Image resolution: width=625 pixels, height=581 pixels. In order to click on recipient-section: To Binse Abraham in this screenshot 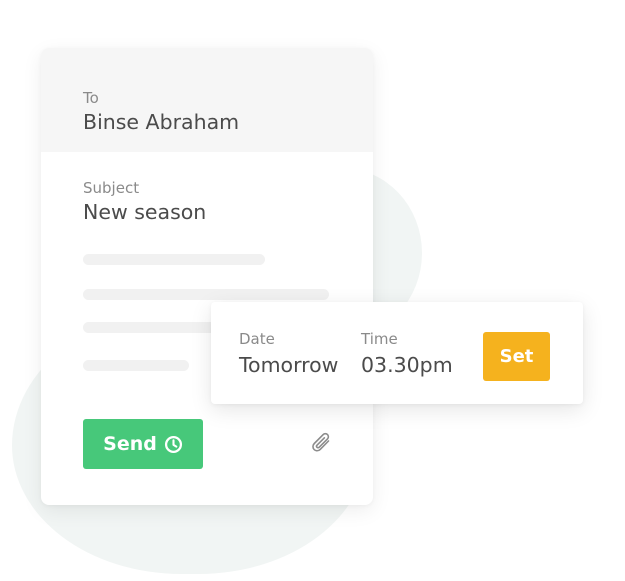, I will do `click(207, 100)`.